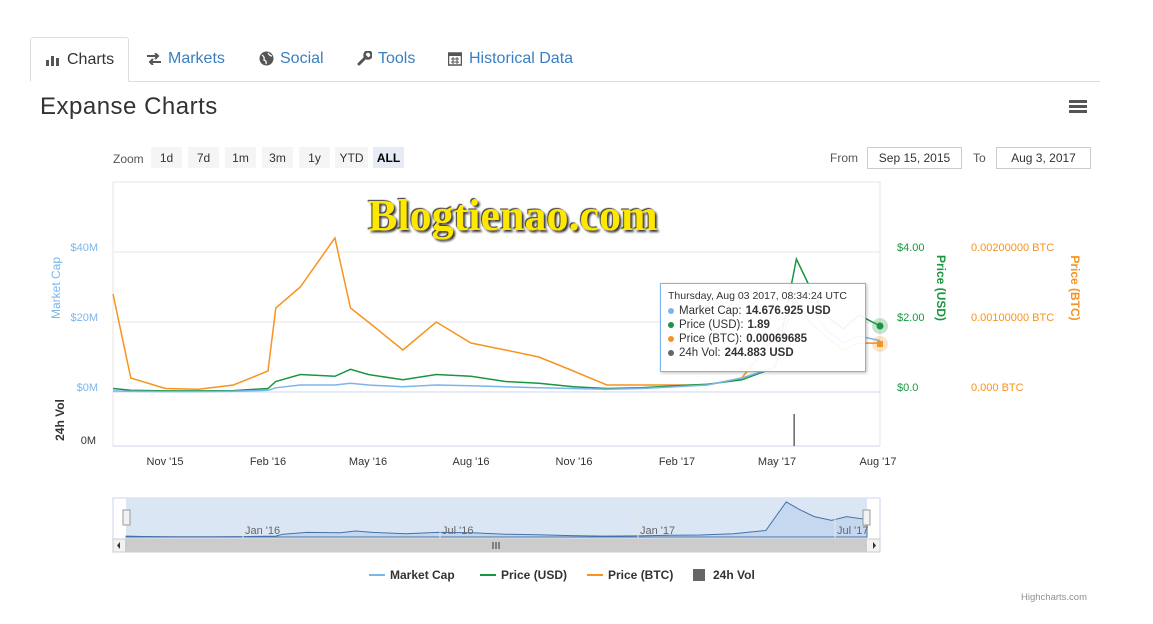  I want to click on tooltip-row-market-cap: Market Cap: 14.676.925 USD, so click(749, 311).